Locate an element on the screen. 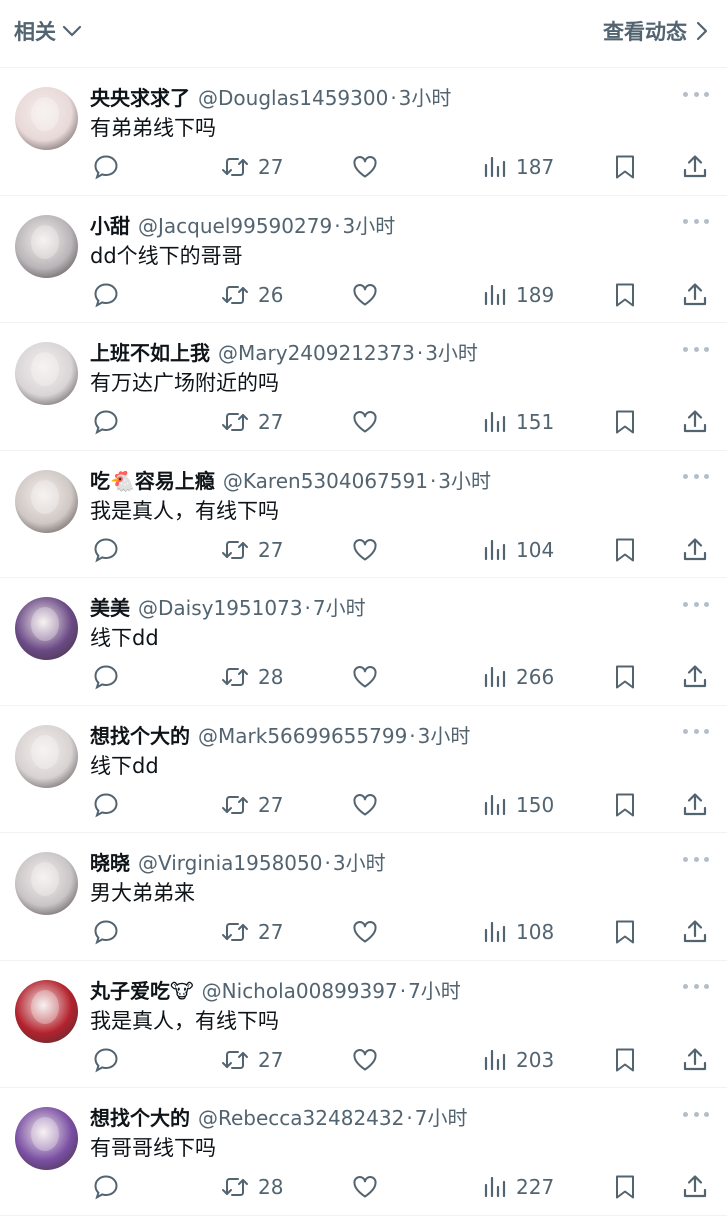 This screenshot has width=727, height=1216. views-button: 227 is located at coordinates (518, 1187).